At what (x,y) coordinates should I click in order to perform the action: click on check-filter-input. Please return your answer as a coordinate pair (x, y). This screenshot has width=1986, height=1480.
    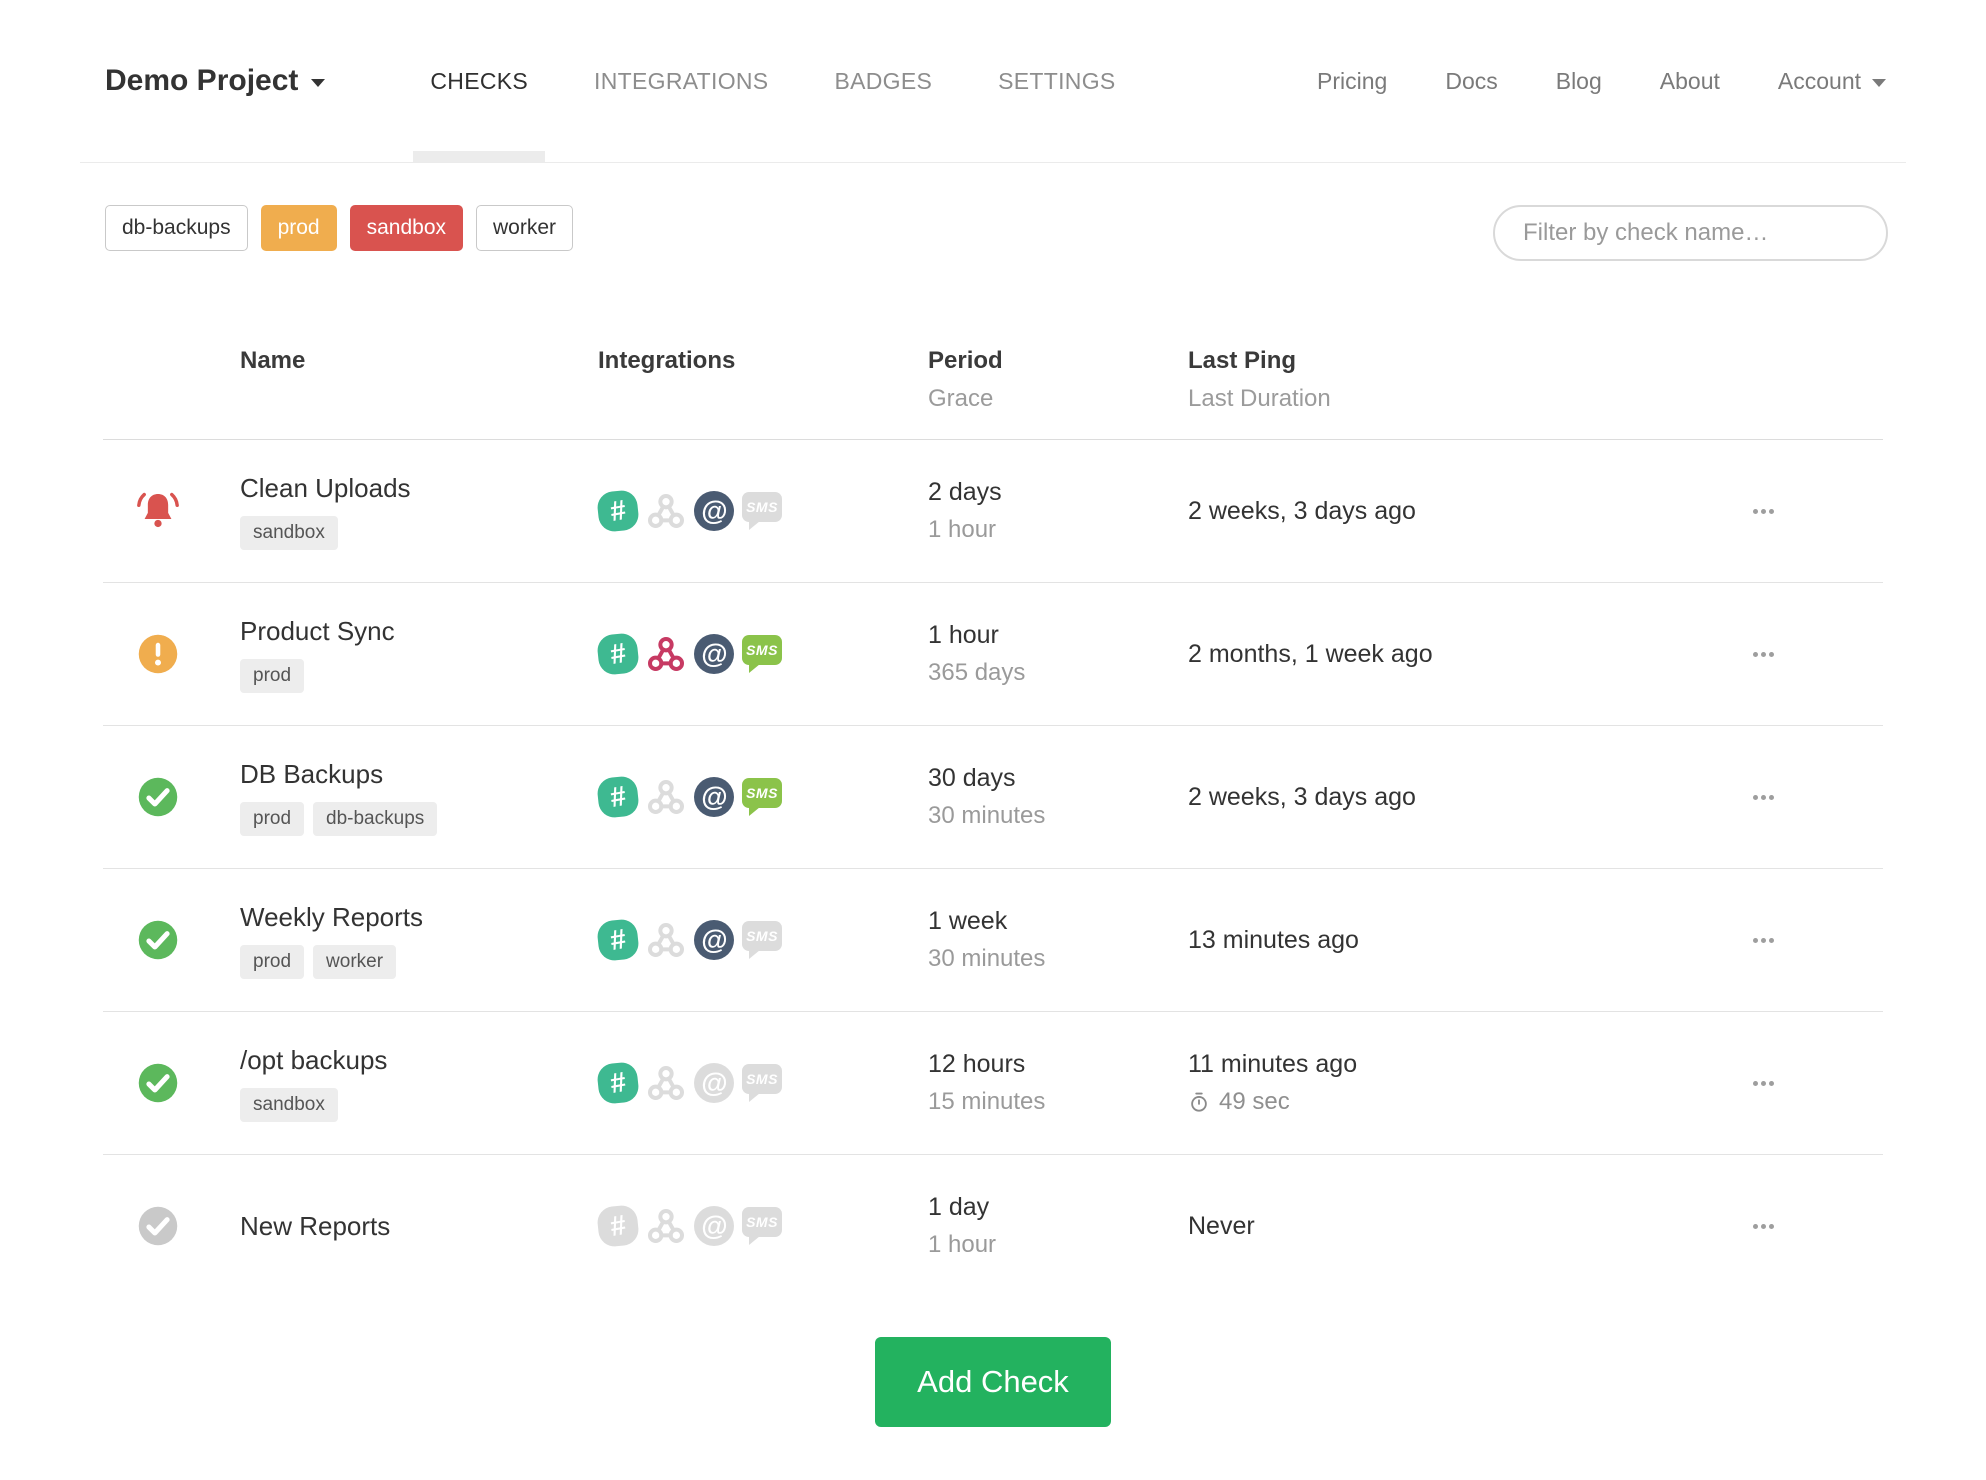
    Looking at the image, I should click on (1690, 233).